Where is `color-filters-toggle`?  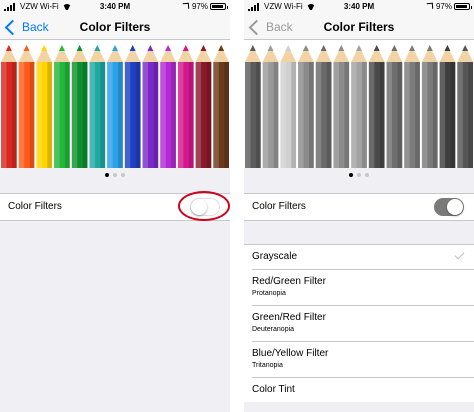 color-filters-toggle is located at coordinates (449, 207).